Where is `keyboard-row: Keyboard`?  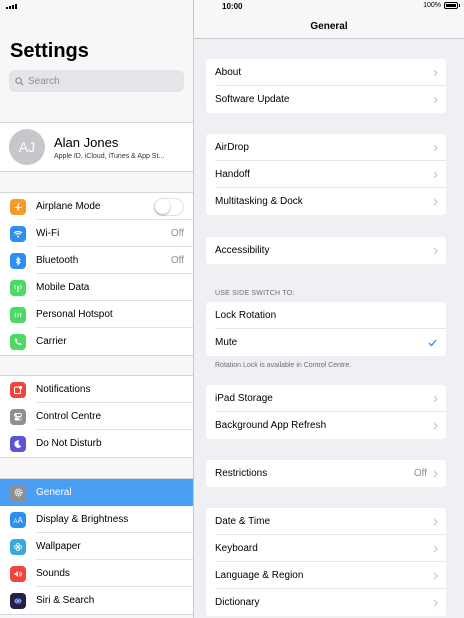 keyboard-row: Keyboard is located at coordinates (326, 548).